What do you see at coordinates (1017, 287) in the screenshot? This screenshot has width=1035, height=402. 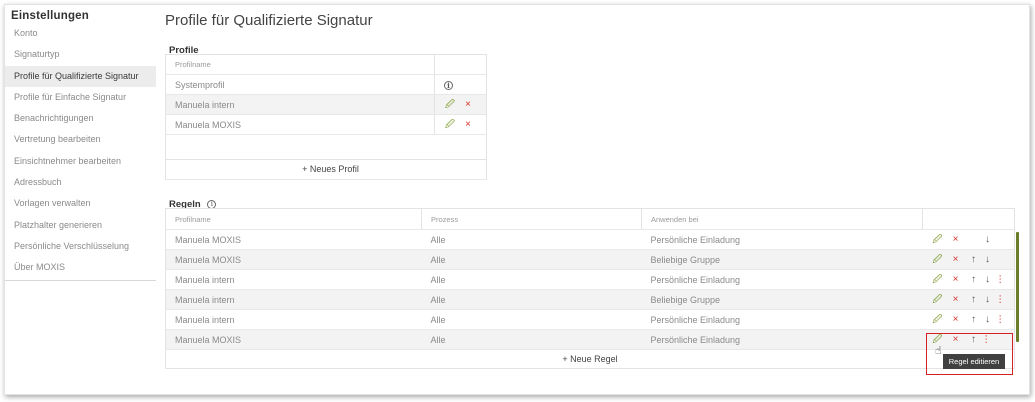 I see `scrollbar` at bounding box center [1017, 287].